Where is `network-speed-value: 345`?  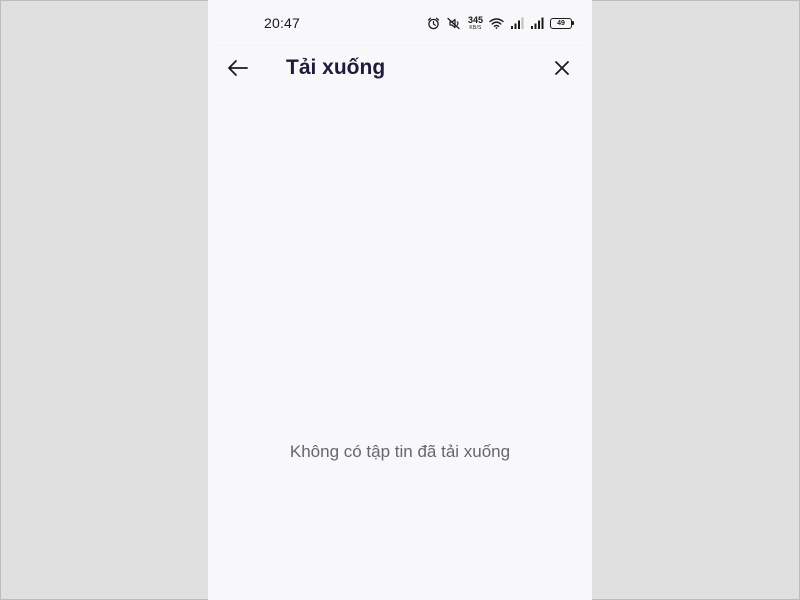
network-speed-value: 345 is located at coordinates (475, 19).